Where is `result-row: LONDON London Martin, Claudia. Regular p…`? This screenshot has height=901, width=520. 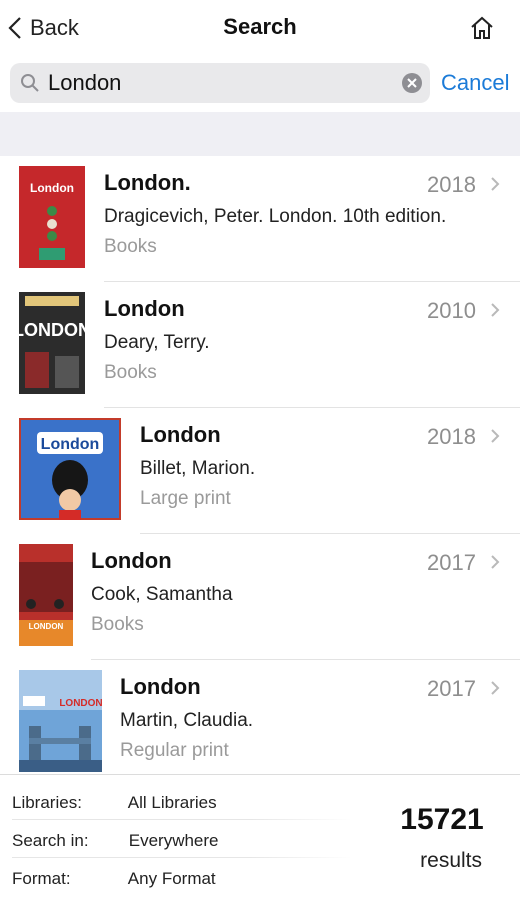
result-row: LONDON London Martin, Claudia. Regular p… is located at coordinates (260, 717).